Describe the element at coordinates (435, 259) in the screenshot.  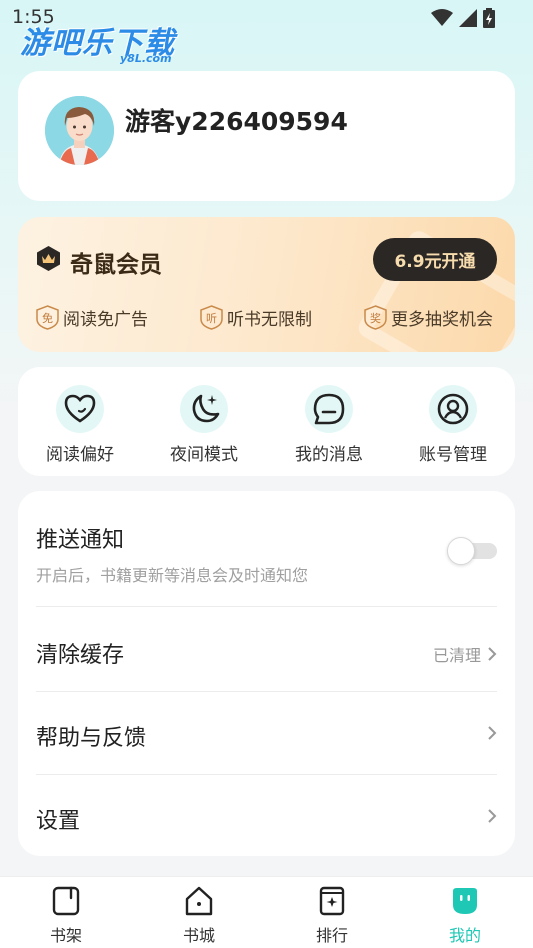
I see `vip-subscribe-button: 6.9元开通` at that location.